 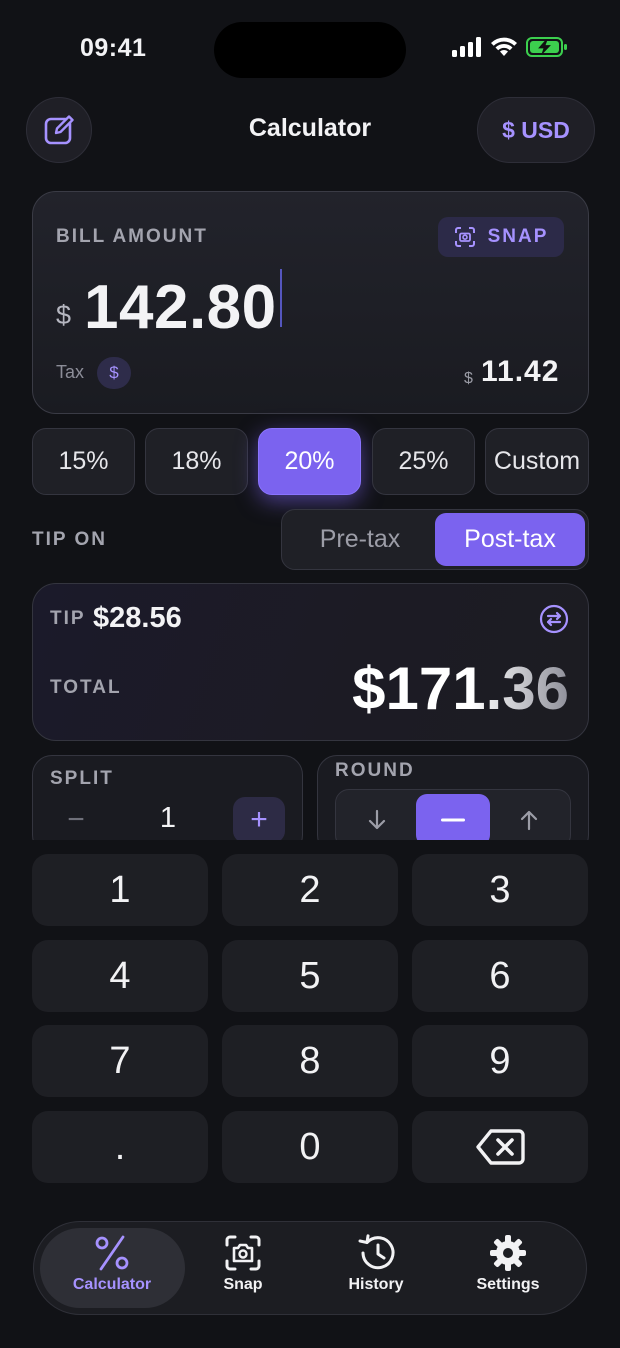 What do you see at coordinates (180, 307) in the screenshot?
I see `bill-amount-input: 142.80` at bounding box center [180, 307].